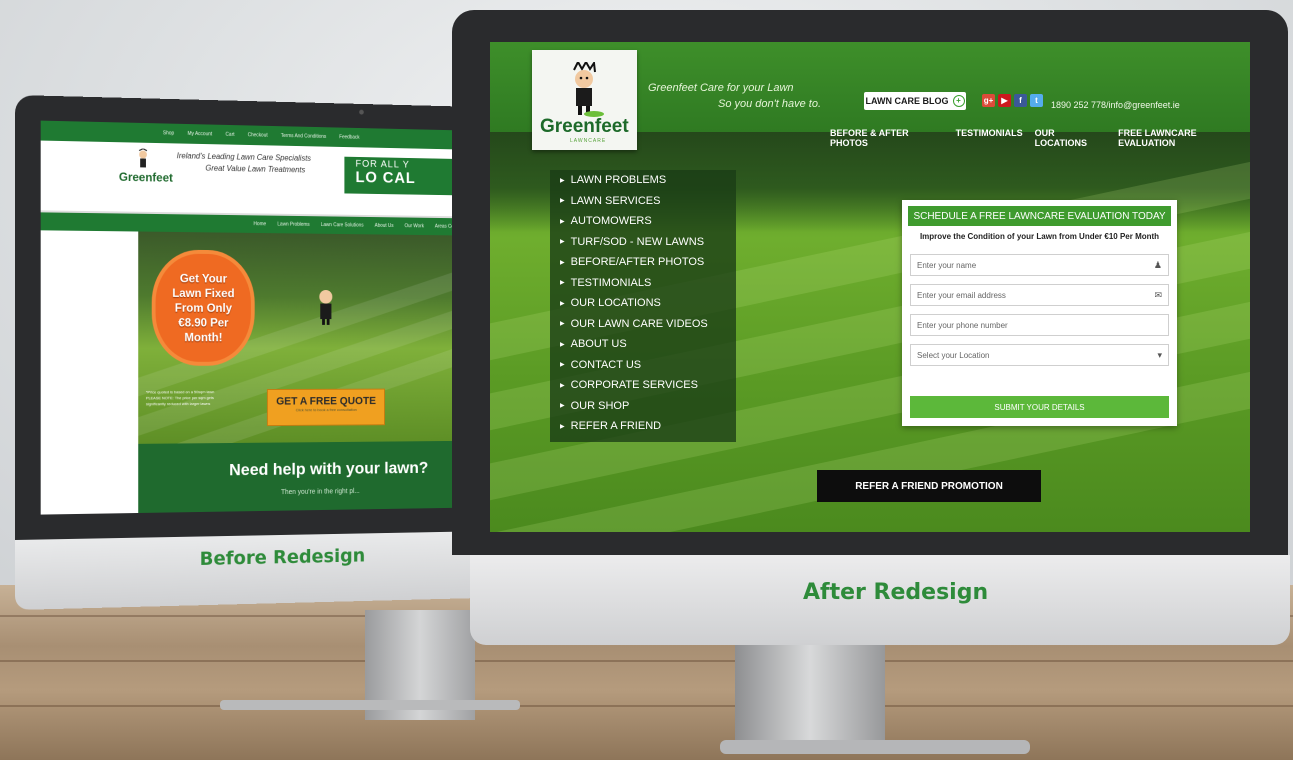  What do you see at coordinates (643, 406) in the screenshot?
I see `side-menu-item: ▶ OUR SHOP` at bounding box center [643, 406].